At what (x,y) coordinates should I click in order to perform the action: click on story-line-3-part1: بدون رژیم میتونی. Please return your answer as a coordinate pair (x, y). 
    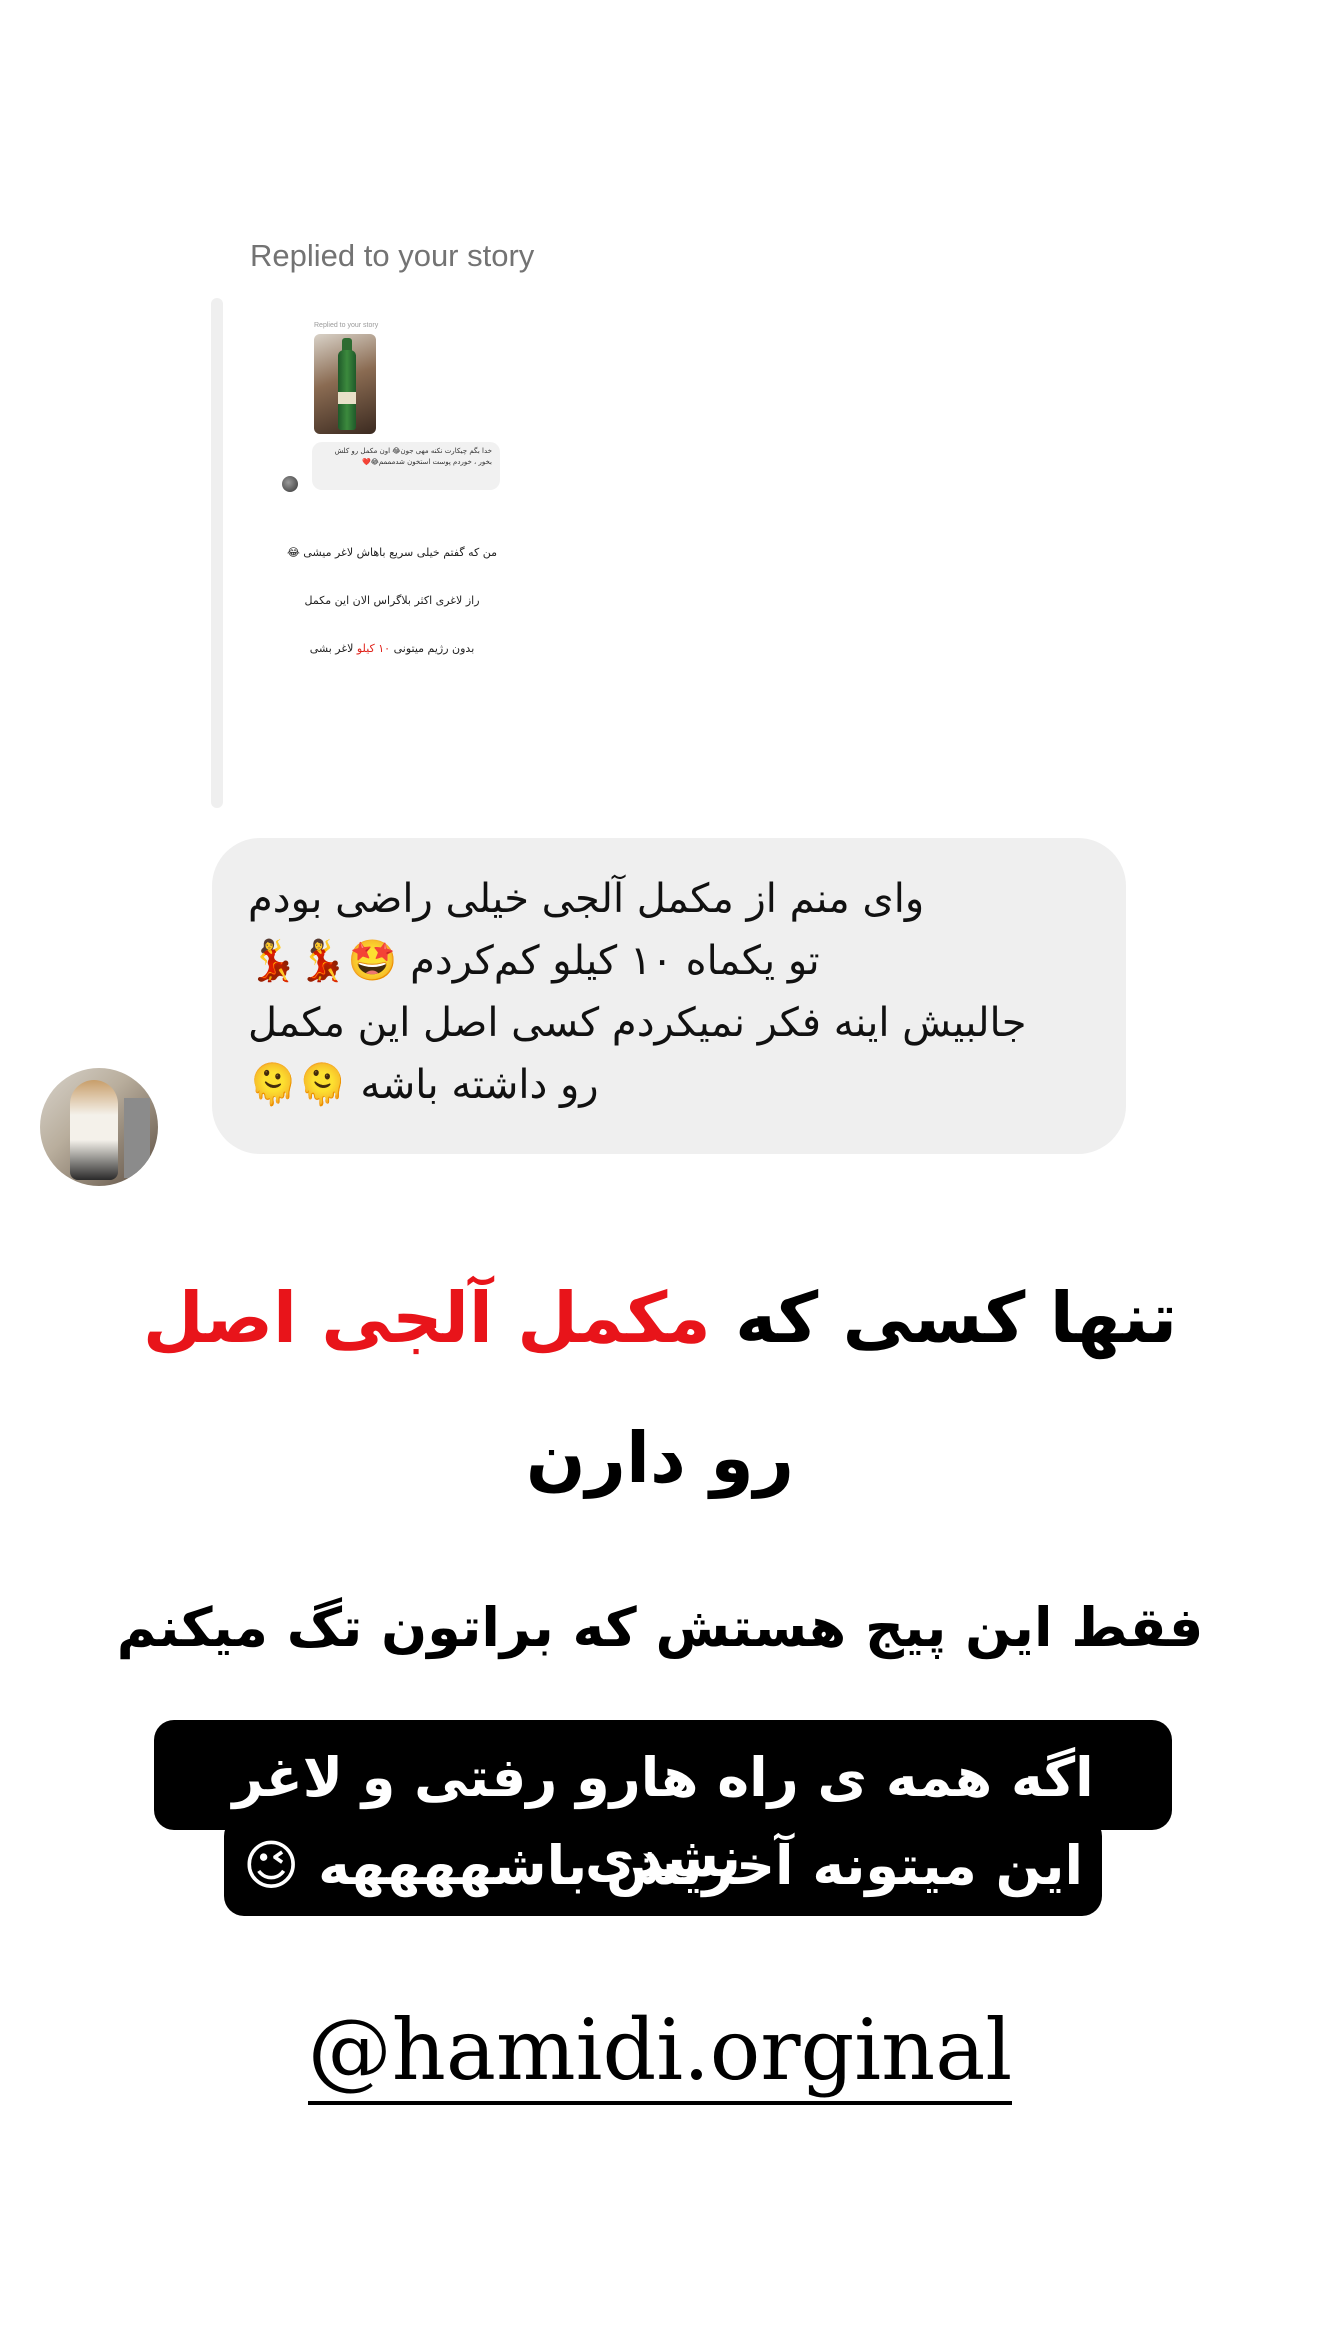
    Looking at the image, I should click on (434, 648).